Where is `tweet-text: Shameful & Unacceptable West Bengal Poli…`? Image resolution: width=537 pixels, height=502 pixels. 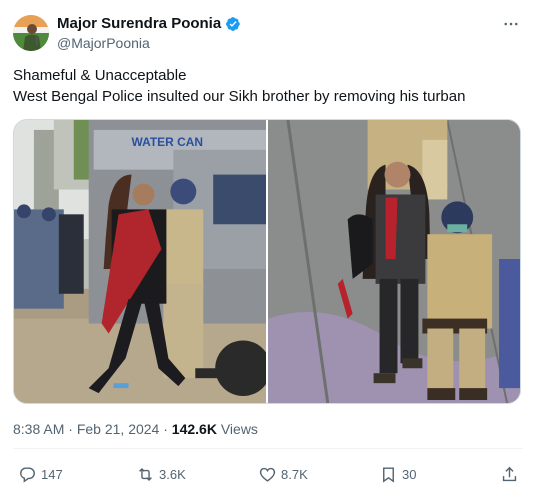 tweet-text: Shameful & Unacceptable West Bengal Poli… is located at coordinates (268, 86).